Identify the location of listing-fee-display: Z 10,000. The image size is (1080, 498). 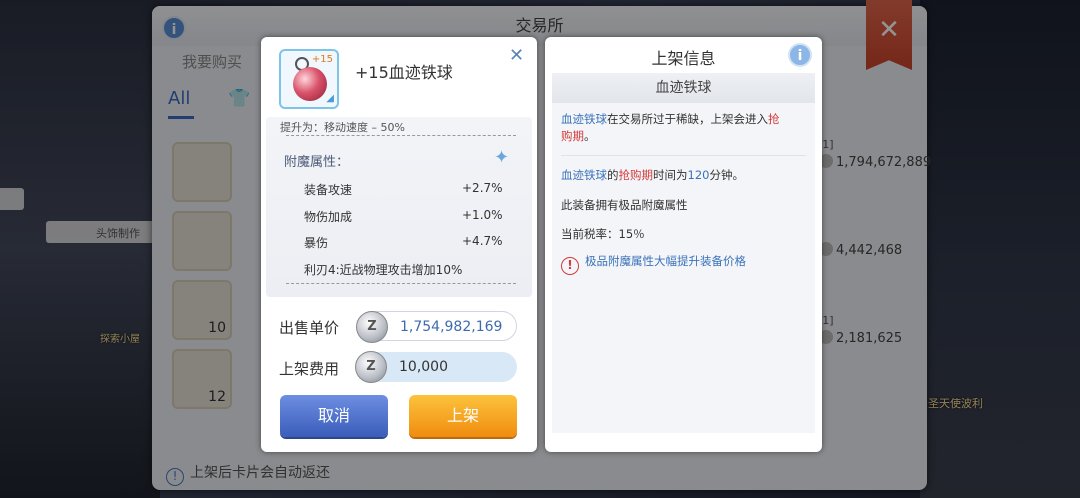
(436, 367).